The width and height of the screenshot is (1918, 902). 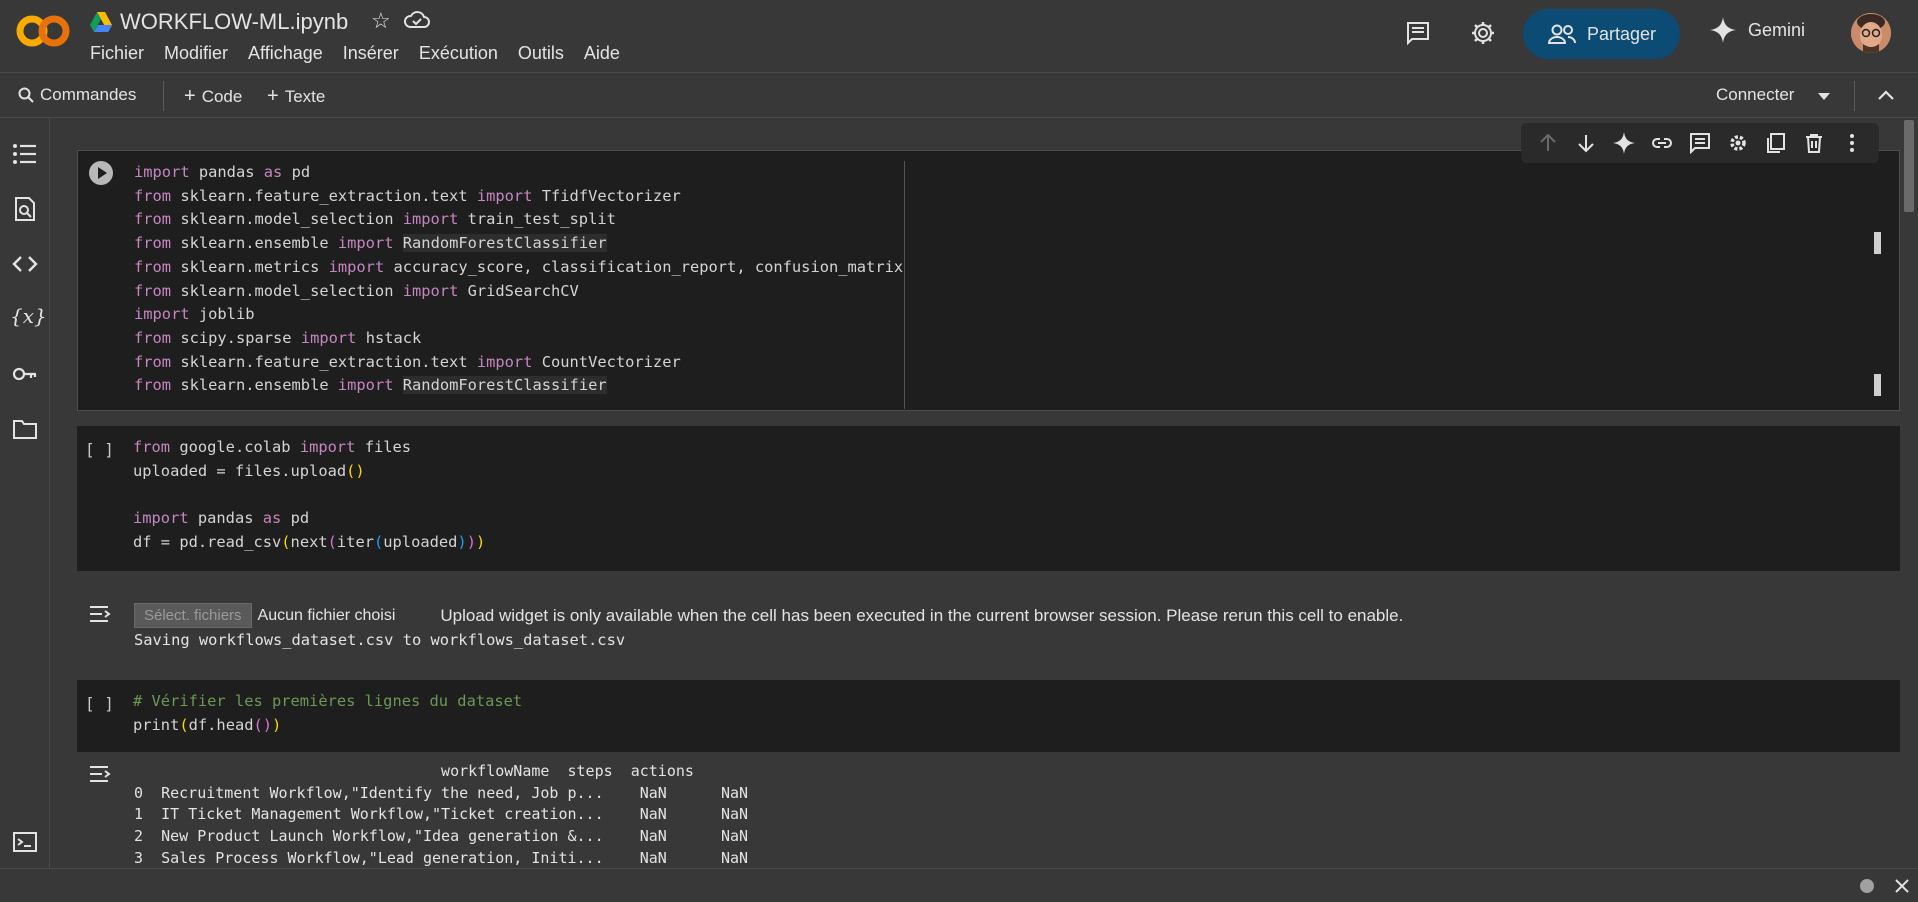 I want to click on mirror-cell-icon, so click(x=1776, y=143).